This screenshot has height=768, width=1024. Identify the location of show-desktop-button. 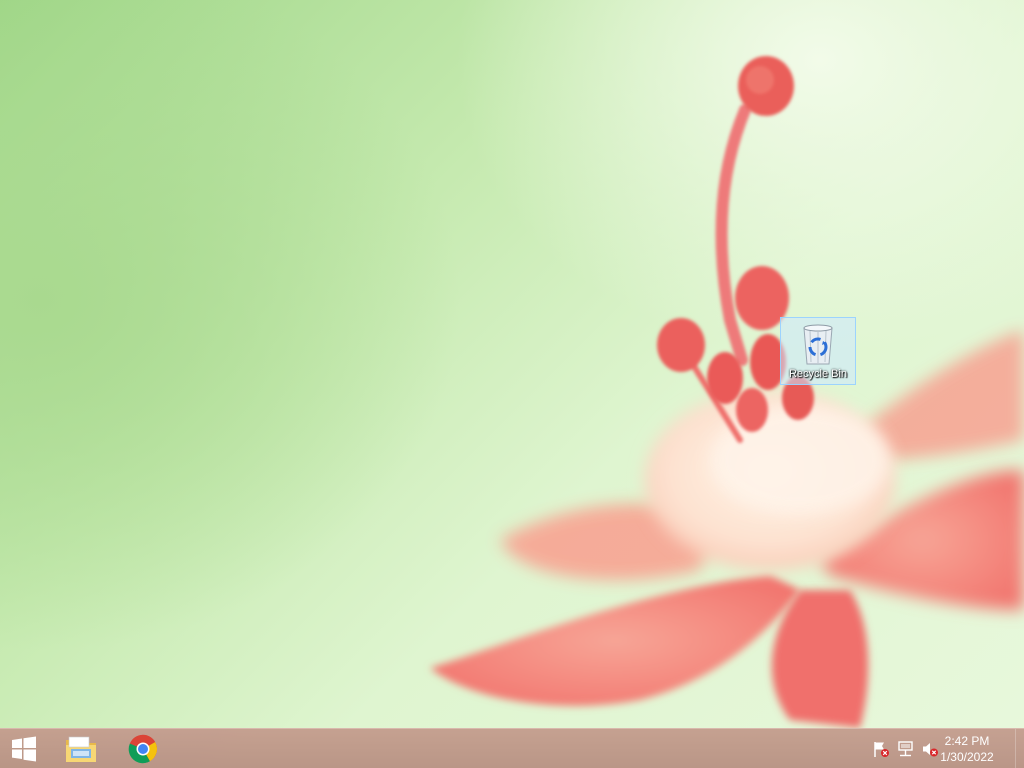
(1019, 748).